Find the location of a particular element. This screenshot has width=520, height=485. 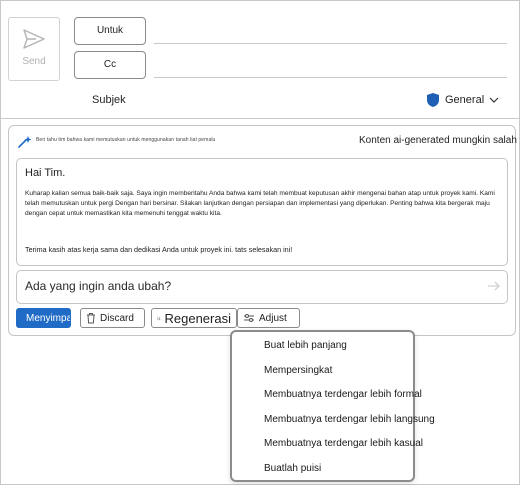

subject-field: Subjek is located at coordinates (109, 100).